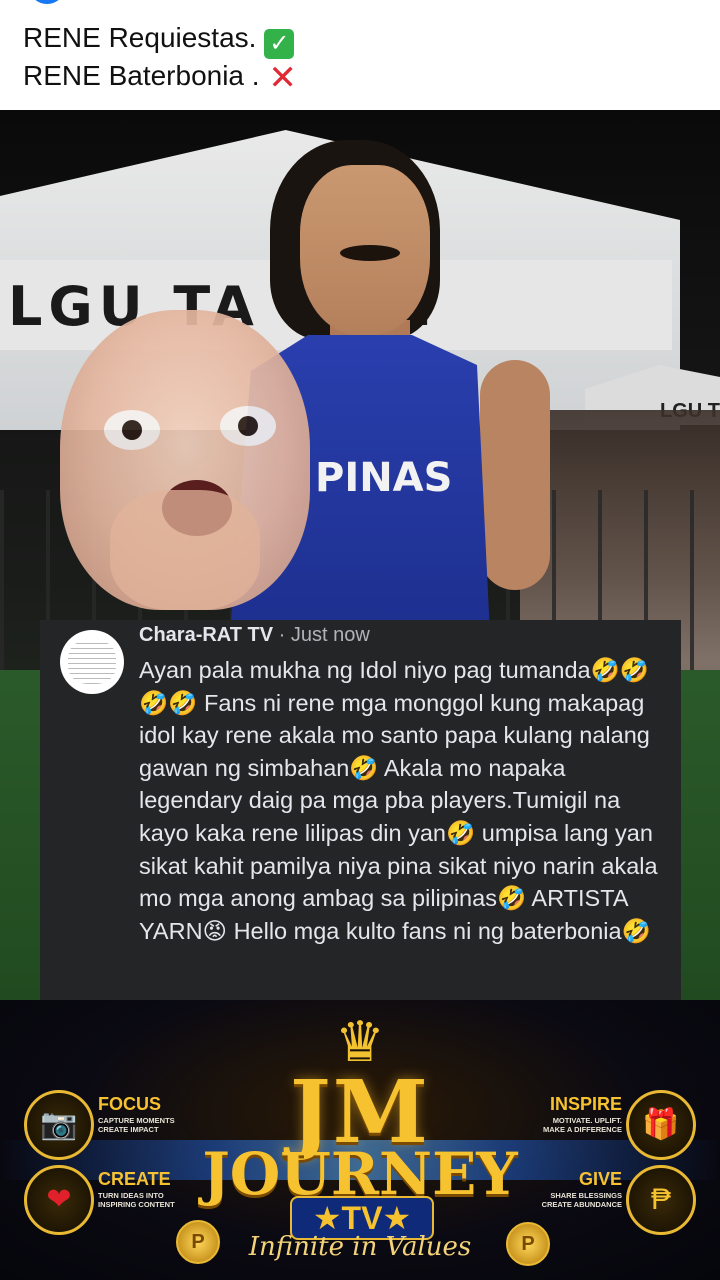  What do you see at coordinates (129, 1104) in the screenshot?
I see `badge-focus-label: FOCUS` at bounding box center [129, 1104].